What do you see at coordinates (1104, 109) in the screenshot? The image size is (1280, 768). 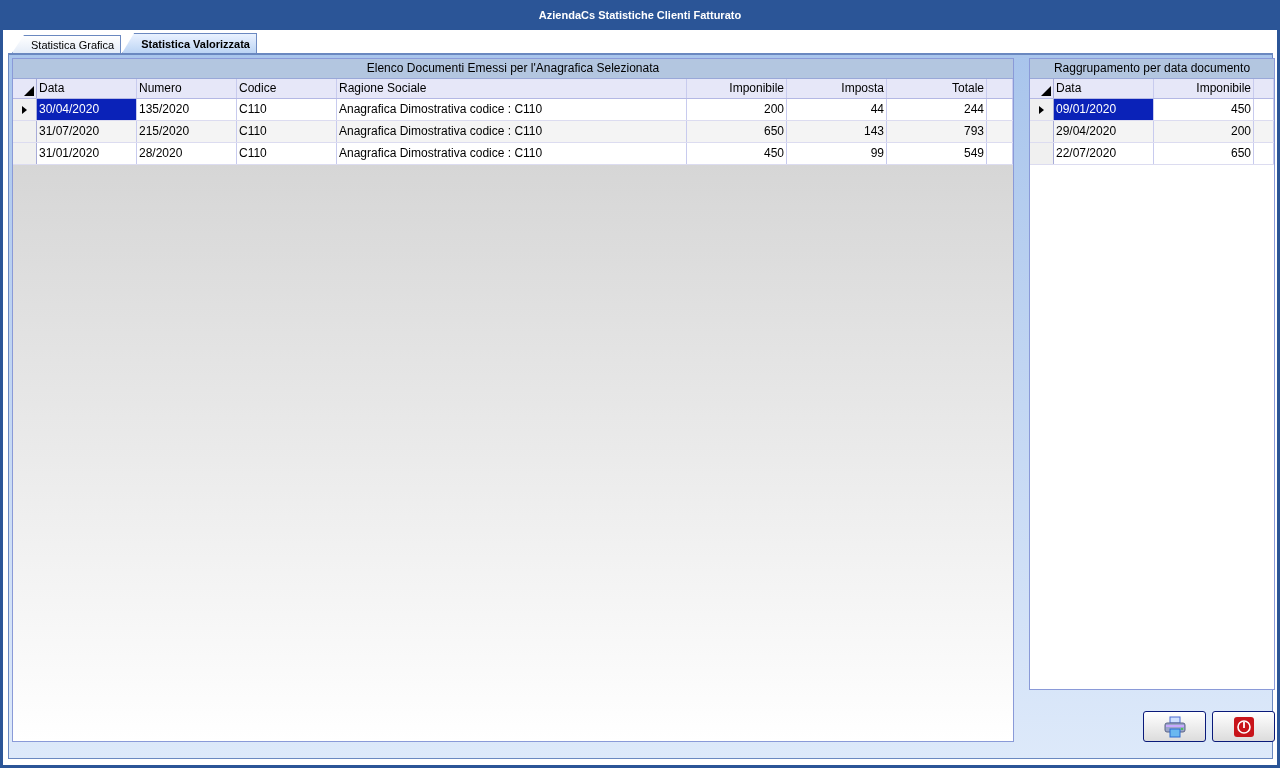 I see `table-cell: 09/01/2020` at bounding box center [1104, 109].